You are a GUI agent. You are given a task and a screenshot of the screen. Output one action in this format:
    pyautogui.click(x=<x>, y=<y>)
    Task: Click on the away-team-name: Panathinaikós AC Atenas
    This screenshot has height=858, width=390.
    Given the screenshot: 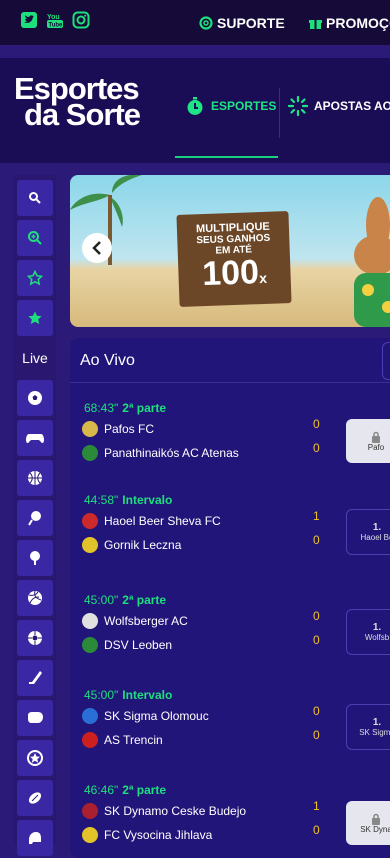 What is the action you would take?
    pyautogui.click(x=171, y=453)
    